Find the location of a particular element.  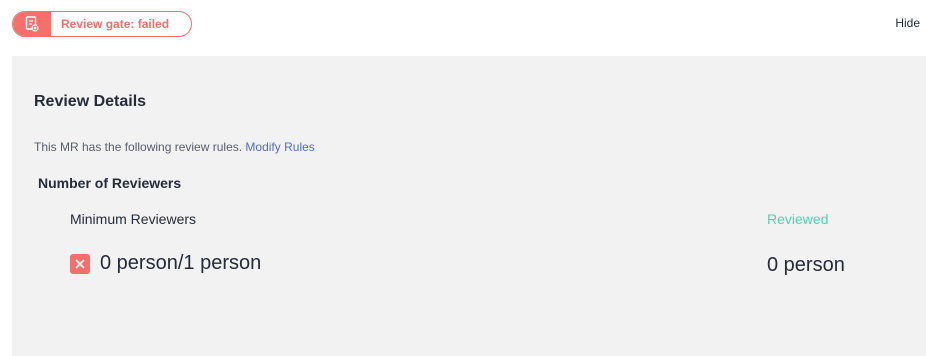

minimum-reviewers-status: 0 person/1 person is located at coordinates (165, 263).